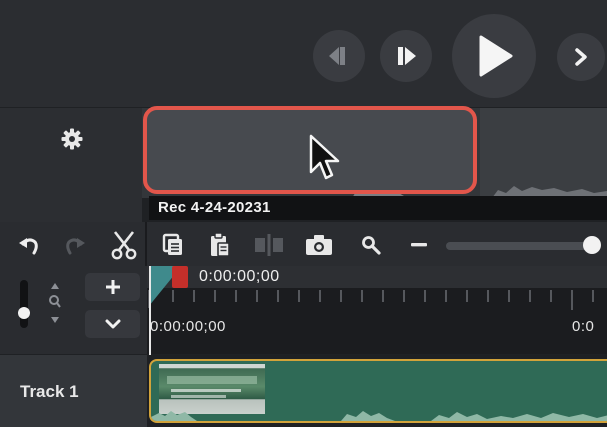 The width and height of the screenshot is (607, 427). Describe the element at coordinates (24, 313) in the screenshot. I see `track-height-thumb` at that location.